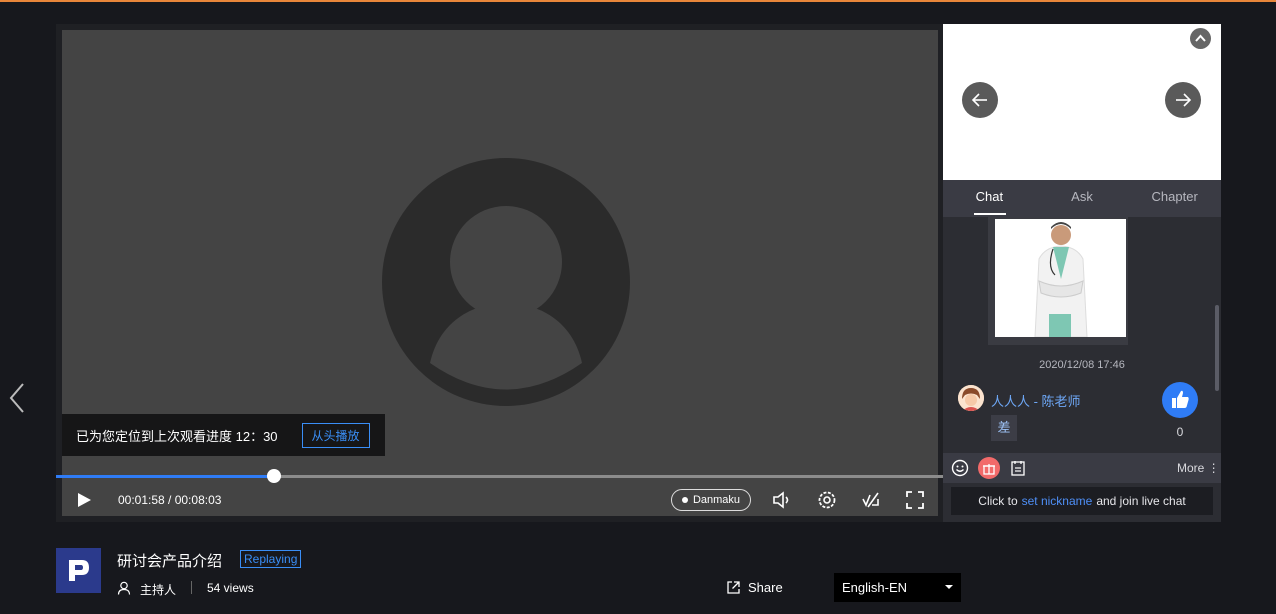 The width and height of the screenshot is (1276, 614). I want to click on emoji-icon, so click(960, 468).